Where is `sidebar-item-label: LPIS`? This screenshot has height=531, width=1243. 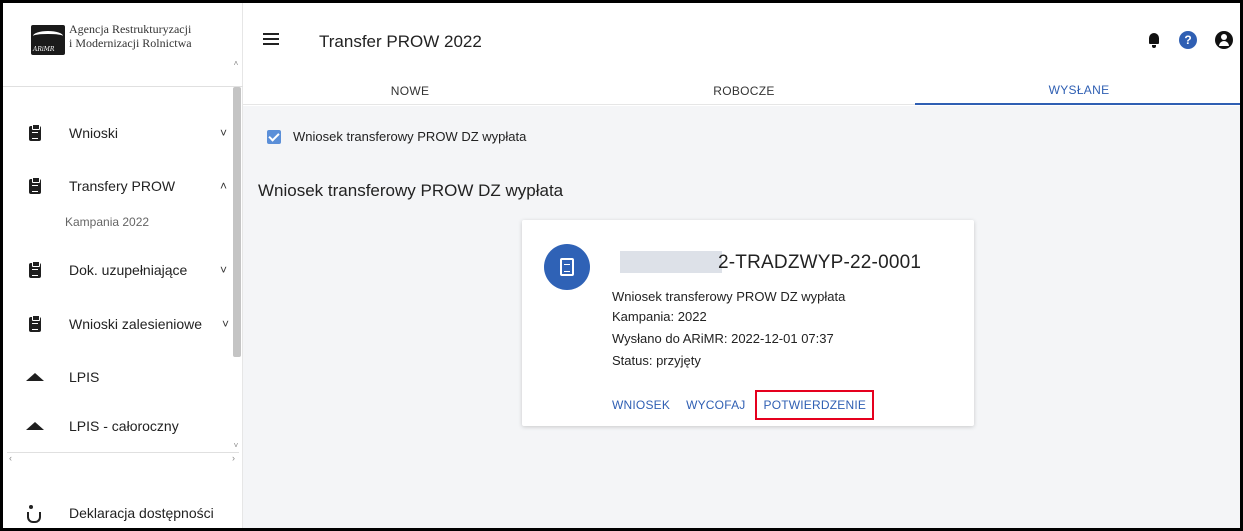
sidebar-item-label: LPIS is located at coordinates (84, 377).